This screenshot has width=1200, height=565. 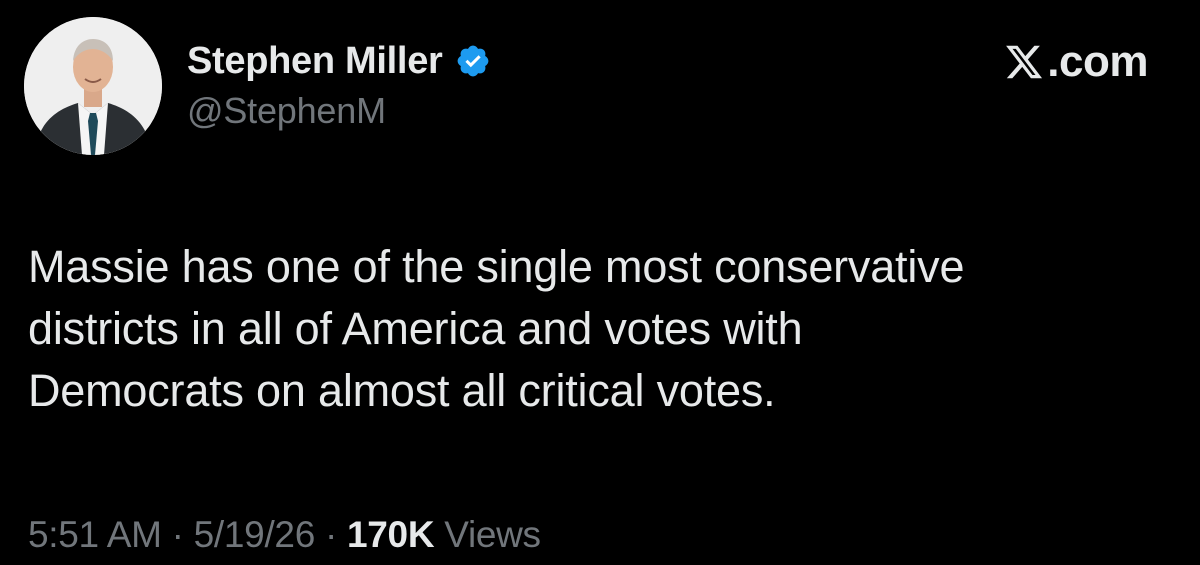 I want to click on brand-domain-label: .com, so click(x=1097, y=61).